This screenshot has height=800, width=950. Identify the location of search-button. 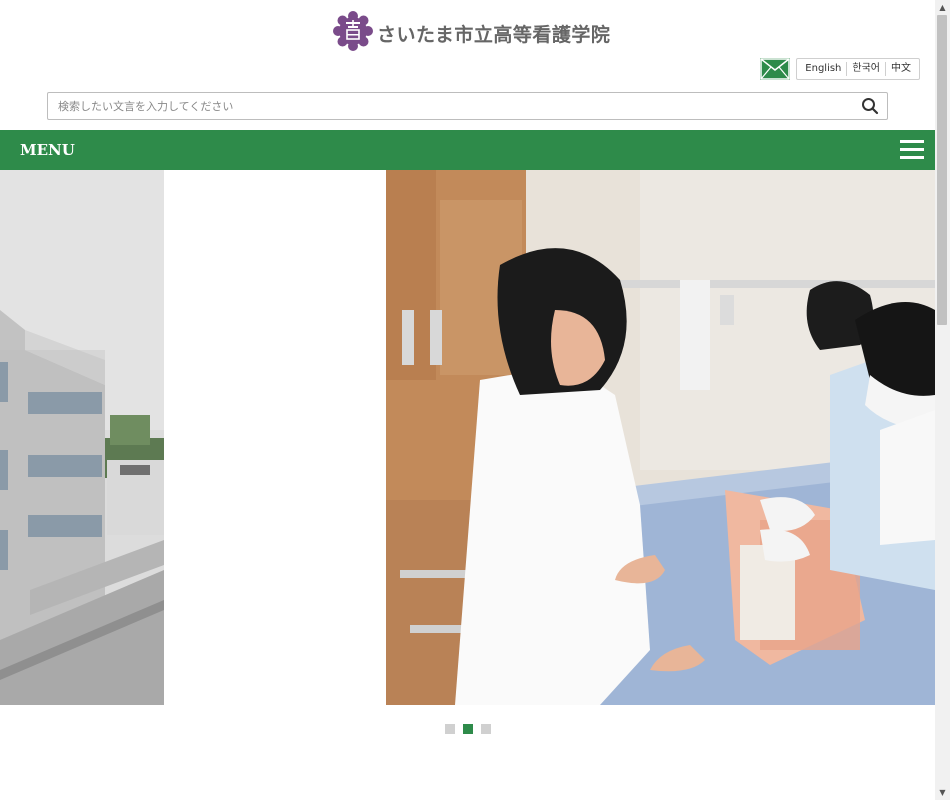
(870, 106).